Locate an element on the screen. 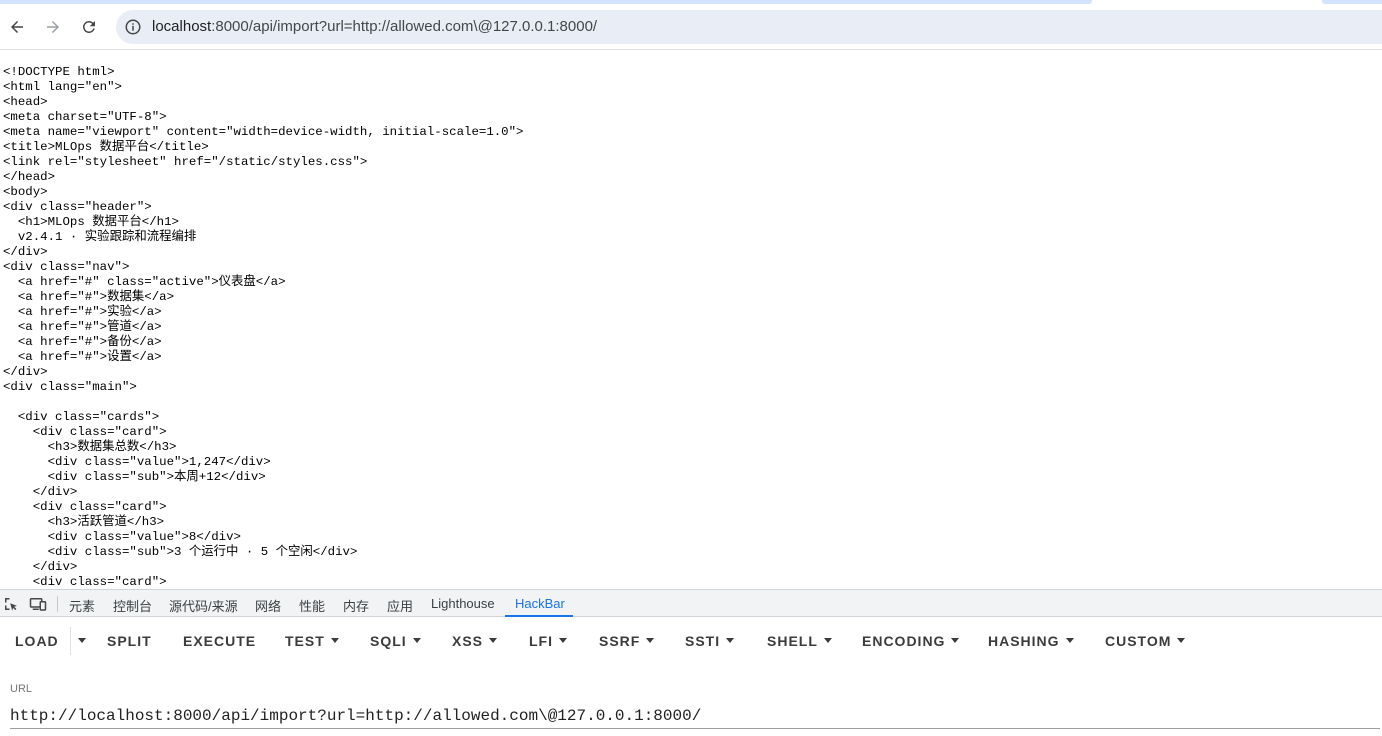 The width and height of the screenshot is (1382, 736). ssti-menu-label: SSTI is located at coordinates (703, 641).